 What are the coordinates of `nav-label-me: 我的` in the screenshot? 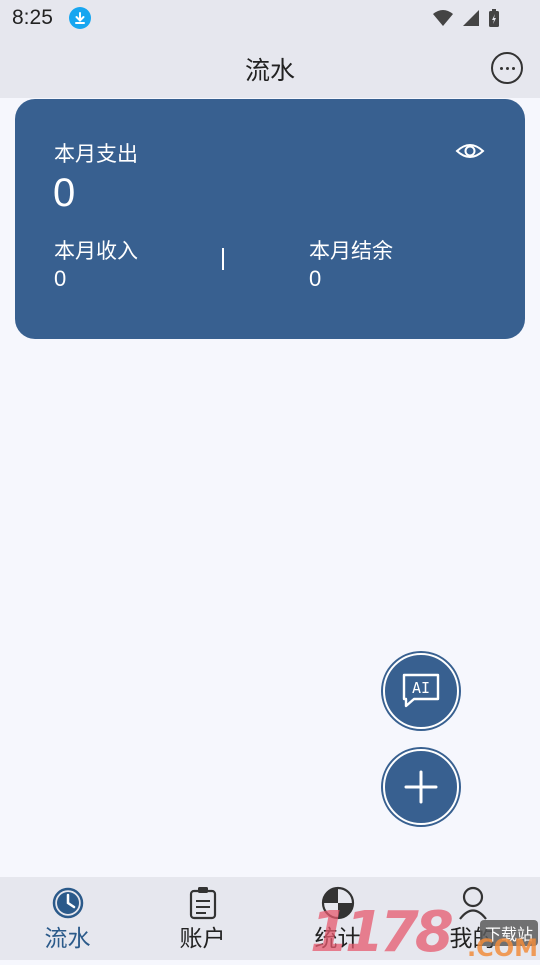 It's located at (472, 939).